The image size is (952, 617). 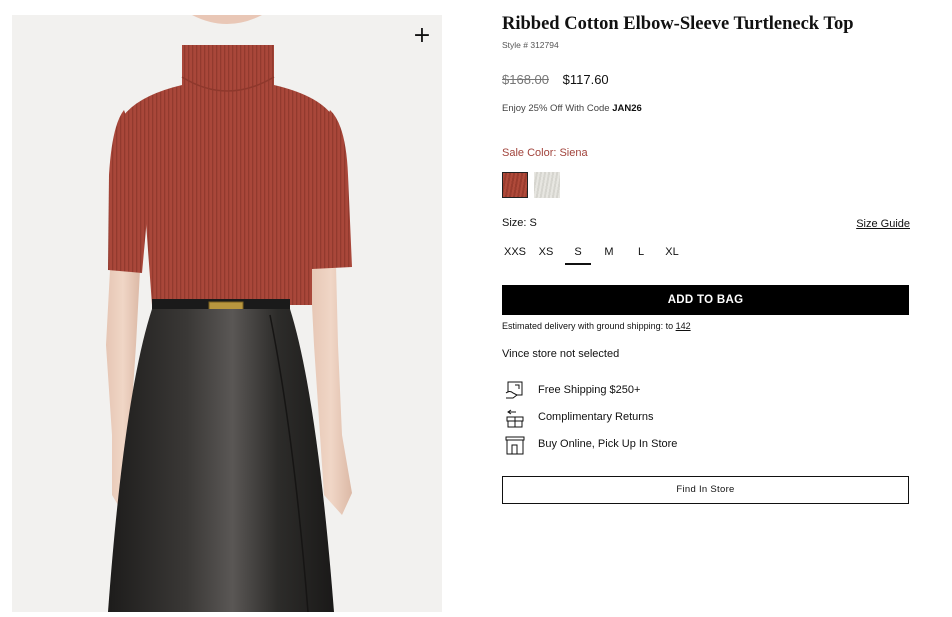 I want to click on promo-text: Enjoy 25% Off With Code, so click(x=557, y=108).